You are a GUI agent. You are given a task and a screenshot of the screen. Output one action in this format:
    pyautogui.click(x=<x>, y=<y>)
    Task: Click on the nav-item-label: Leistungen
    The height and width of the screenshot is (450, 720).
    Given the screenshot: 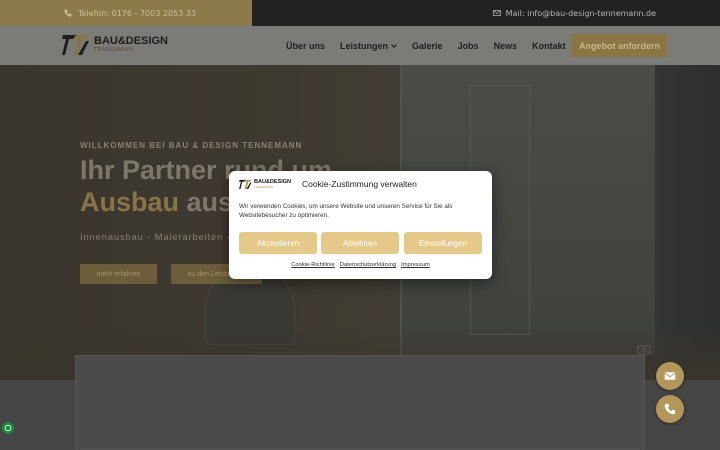 What is the action you would take?
    pyautogui.click(x=364, y=45)
    